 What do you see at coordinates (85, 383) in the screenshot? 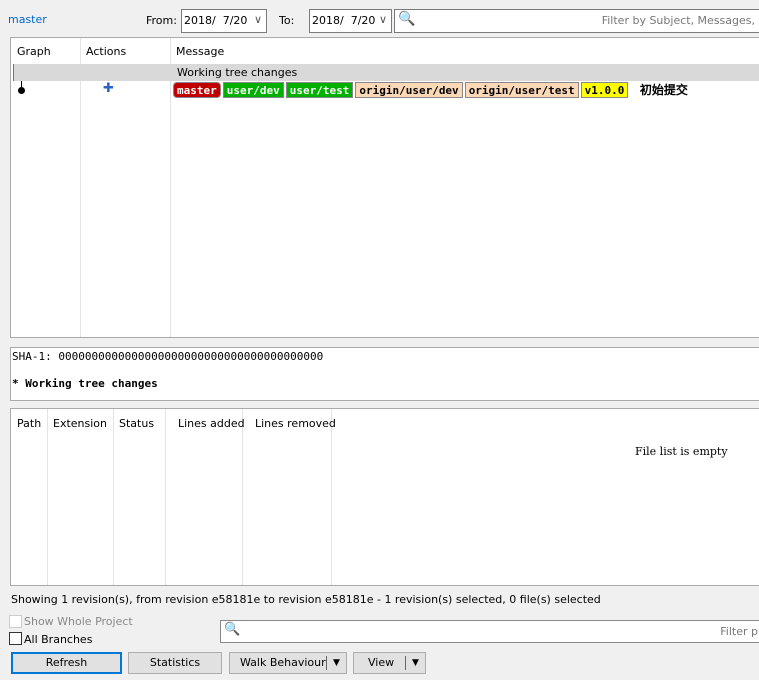
I see `commit-subject: * Working tree changes` at bounding box center [85, 383].